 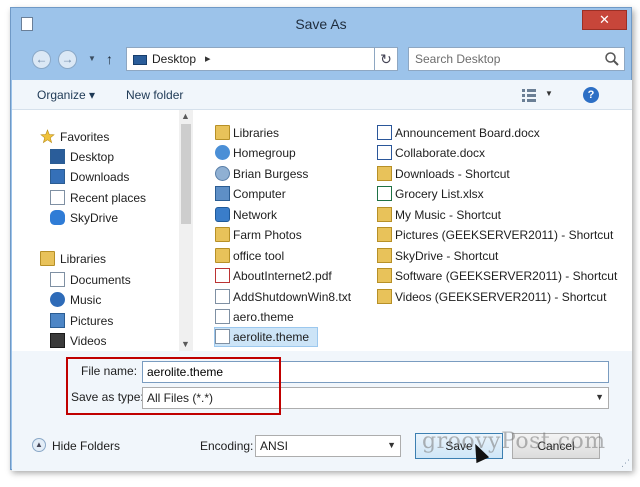 What do you see at coordinates (86, 300) in the screenshot?
I see `sidebar-item-label: Music` at bounding box center [86, 300].